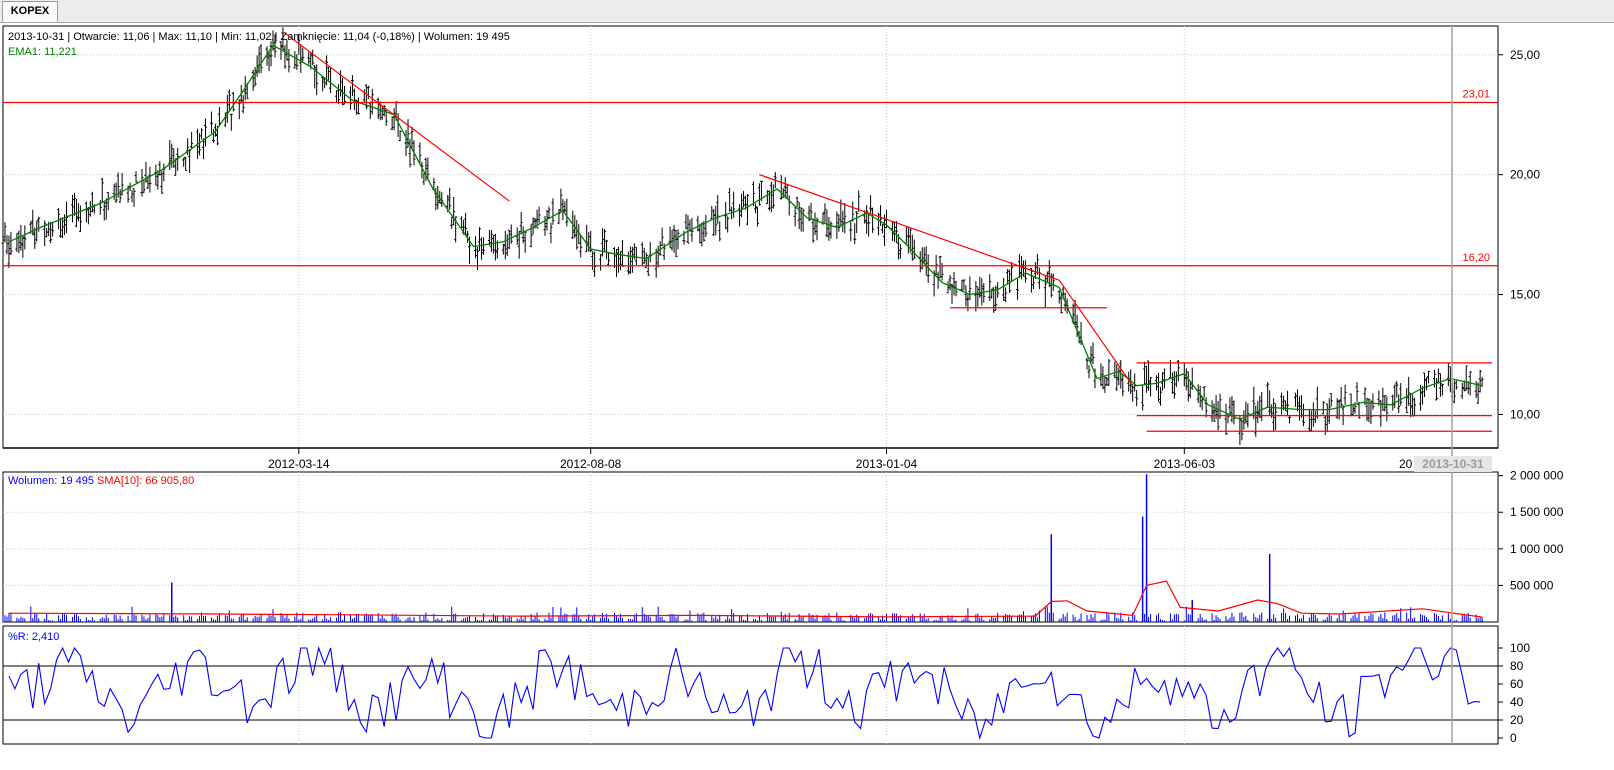 The width and height of the screenshot is (1614, 770). What do you see at coordinates (1517, 666) in the screenshot?
I see `wr-tick-label: 80` at bounding box center [1517, 666].